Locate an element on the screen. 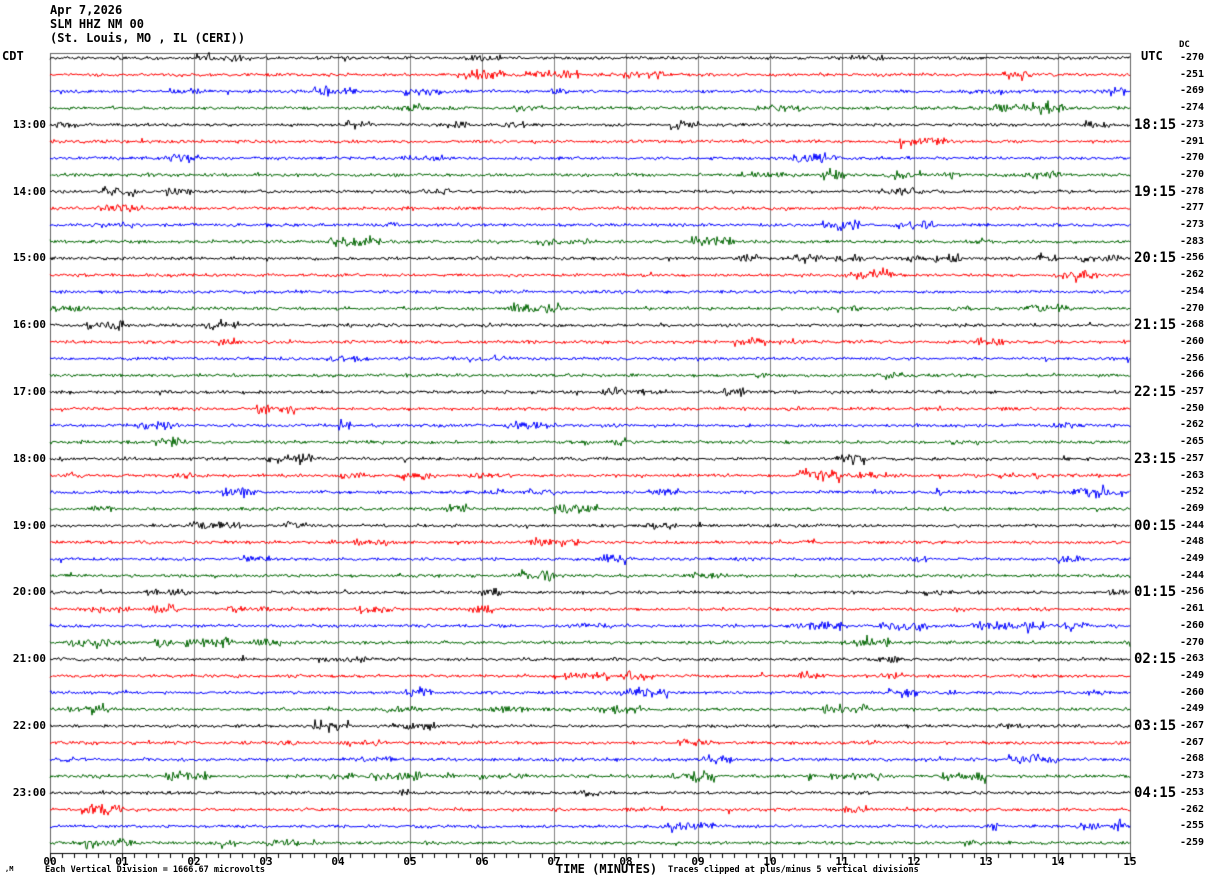 This screenshot has width=1210, height=886. utc-time-label: 23:15 is located at coordinates (1155, 458).